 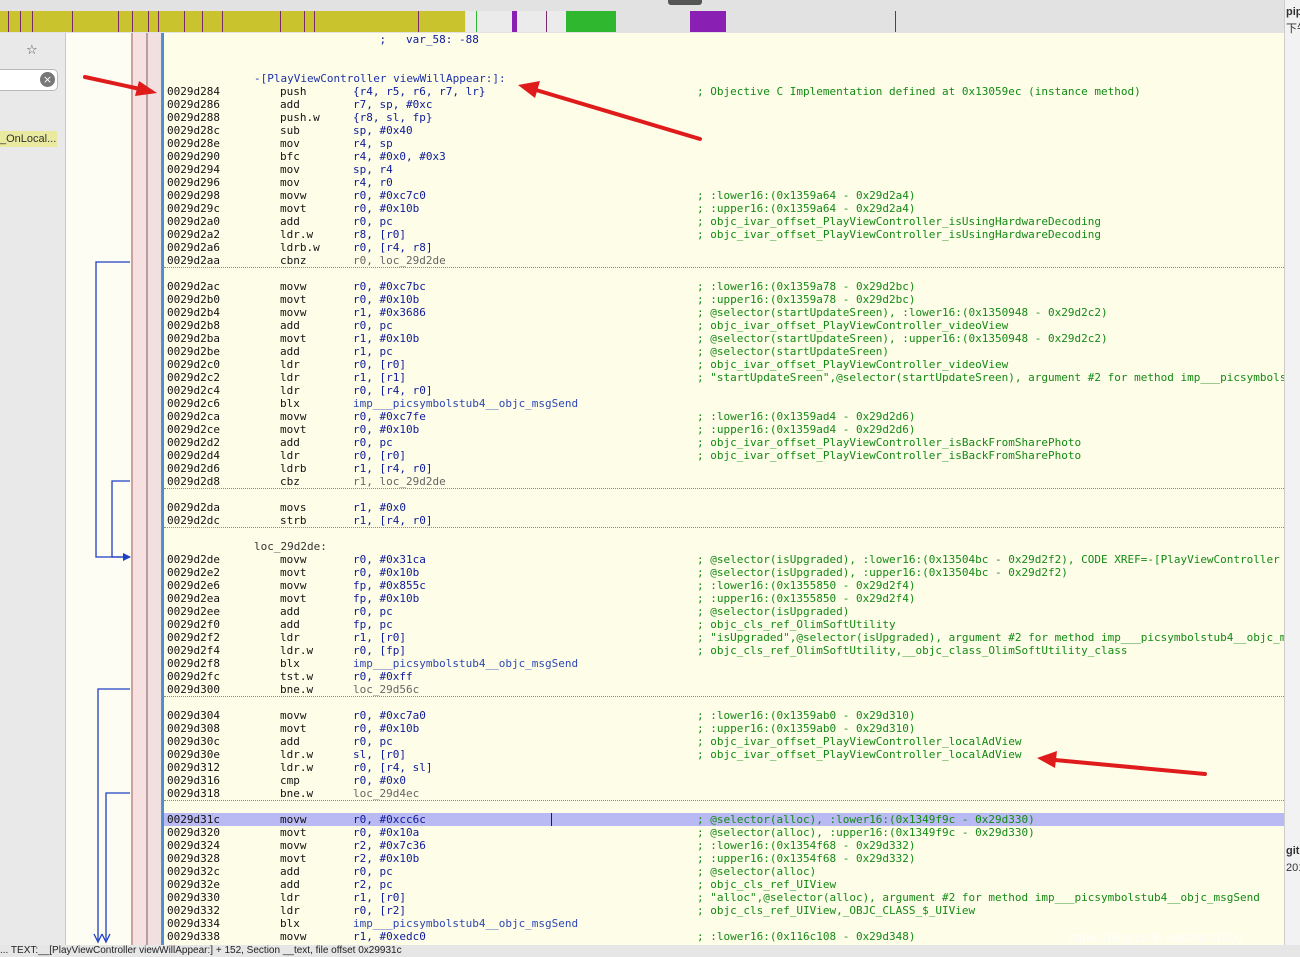 What do you see at coordinates (724, 507) in the screenshot?
I see `instruction-row: 0029d2da movs r1, #0x0` at bounding box center [724, 507].